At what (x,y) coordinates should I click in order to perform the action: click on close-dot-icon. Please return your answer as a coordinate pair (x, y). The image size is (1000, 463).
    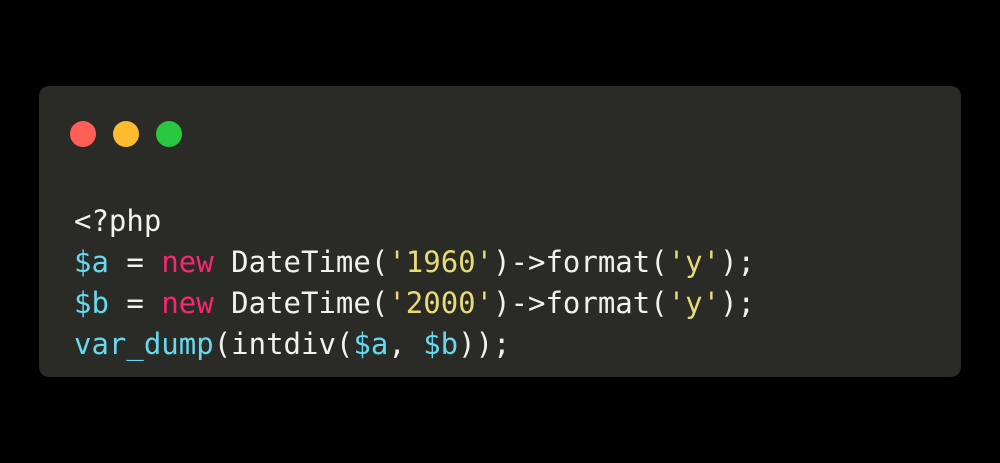
    Looking at the image, I should click on (83, 134).